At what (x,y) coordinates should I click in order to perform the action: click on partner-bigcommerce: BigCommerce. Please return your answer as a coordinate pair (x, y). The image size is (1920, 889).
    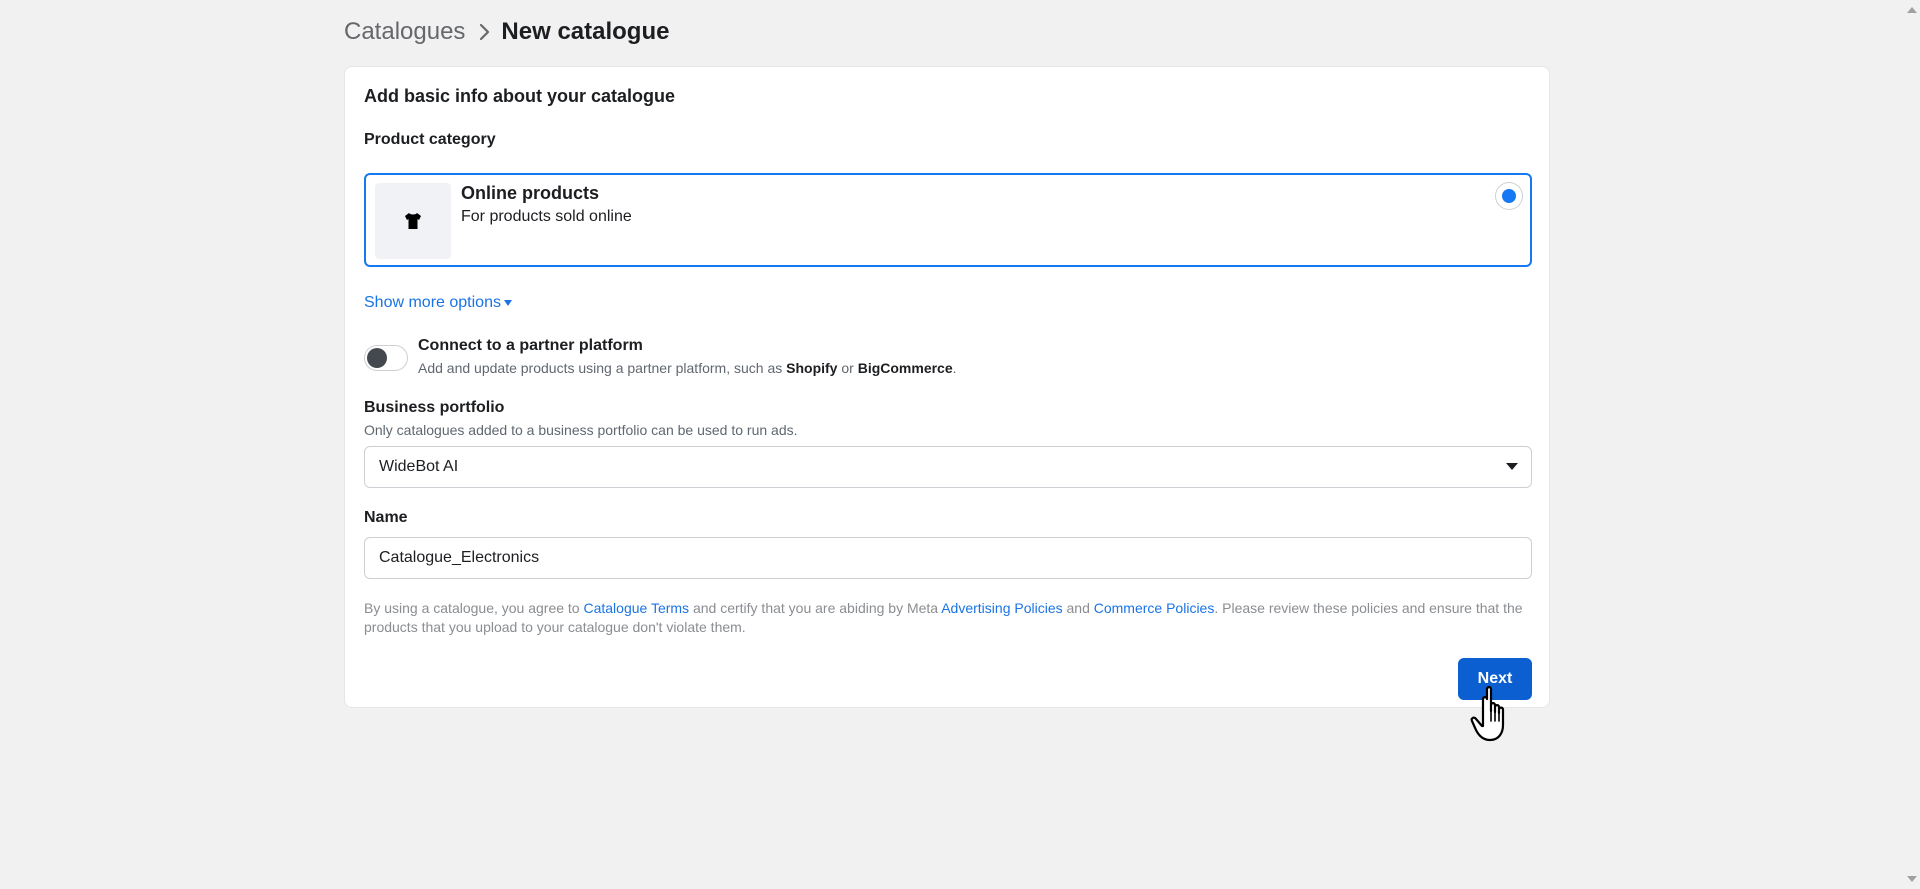
    Looking at the image, I should click on (905, 368).